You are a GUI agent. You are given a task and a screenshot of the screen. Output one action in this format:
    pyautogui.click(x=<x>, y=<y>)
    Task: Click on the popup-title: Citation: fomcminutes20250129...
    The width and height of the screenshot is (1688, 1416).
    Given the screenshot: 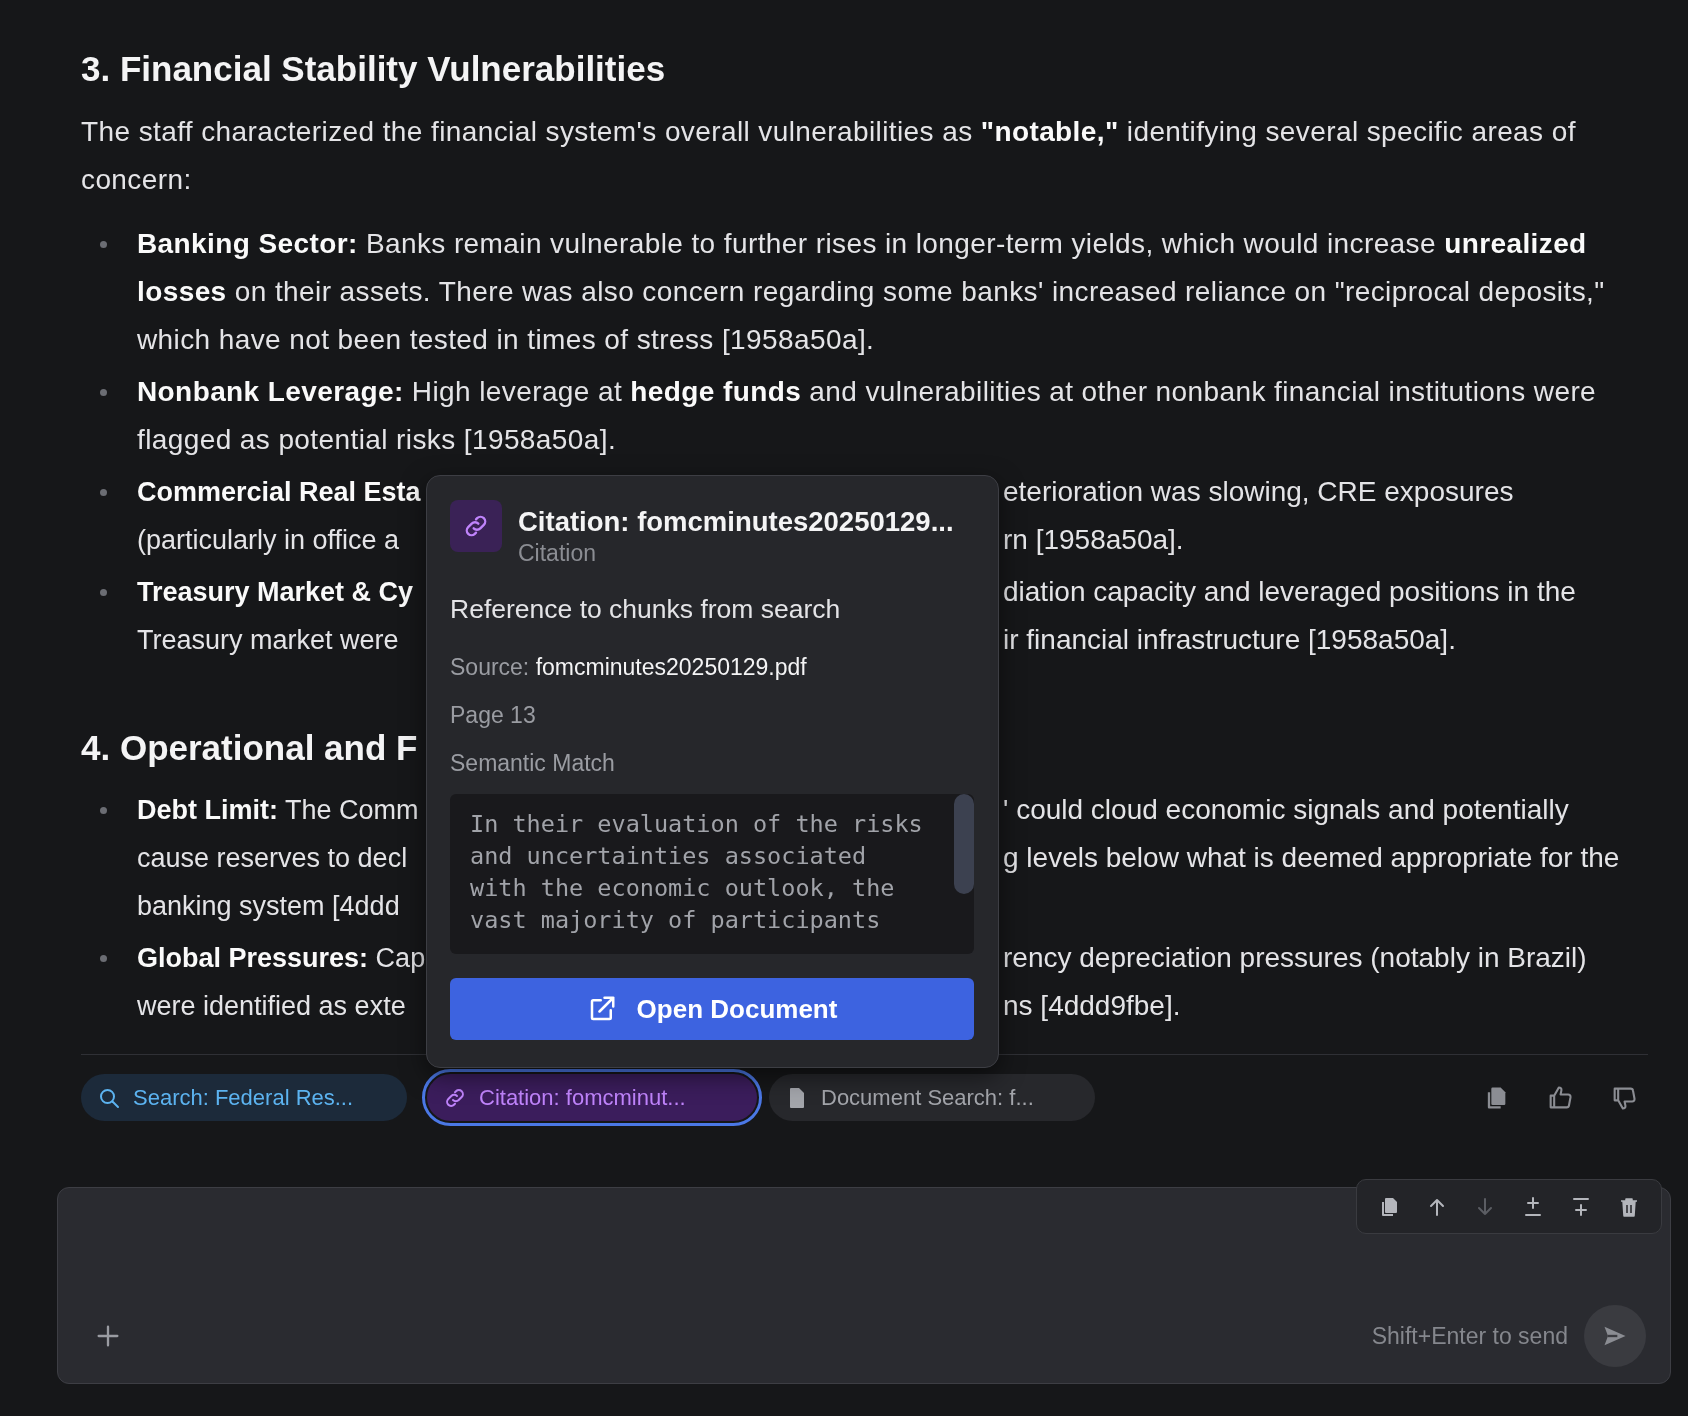 What is the action you would take?
    pyautogui.click(x=736, y=522)
    